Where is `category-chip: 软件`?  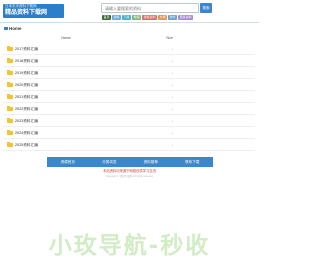
category-chip: 软件 is located at coordinates (173, 17).